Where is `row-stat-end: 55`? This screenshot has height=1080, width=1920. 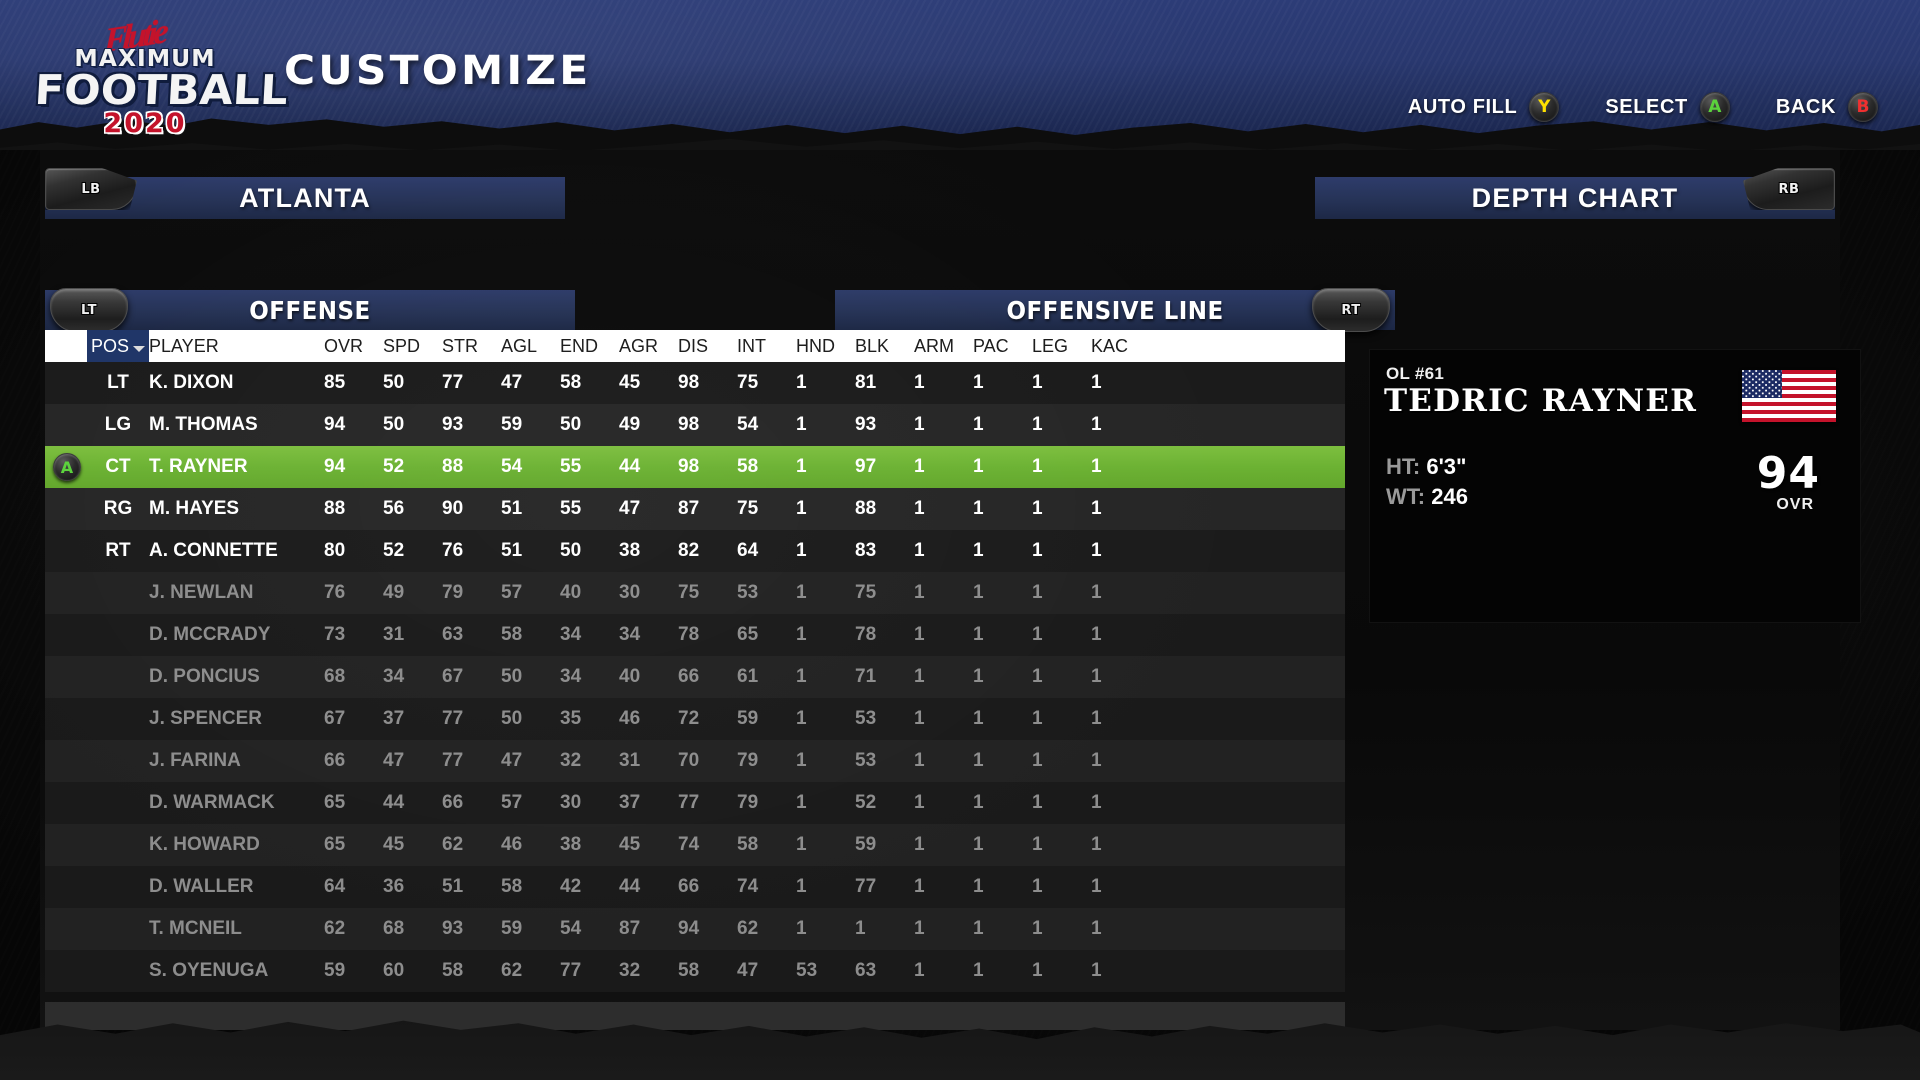
row-stat-end: 55 is located at coordinates (571, 508).